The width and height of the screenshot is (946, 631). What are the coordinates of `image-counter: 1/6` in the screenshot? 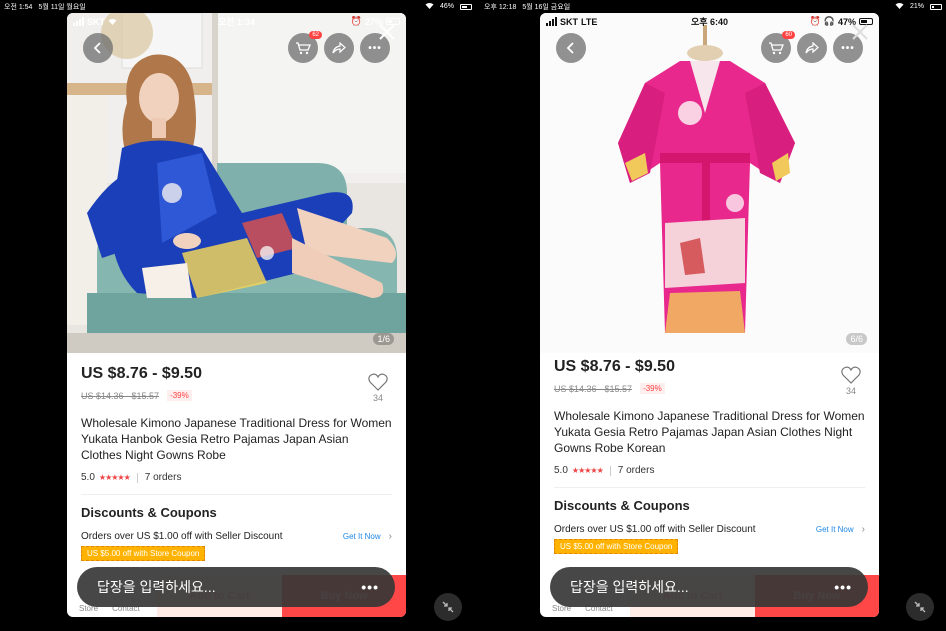 It's located at (383, 339).